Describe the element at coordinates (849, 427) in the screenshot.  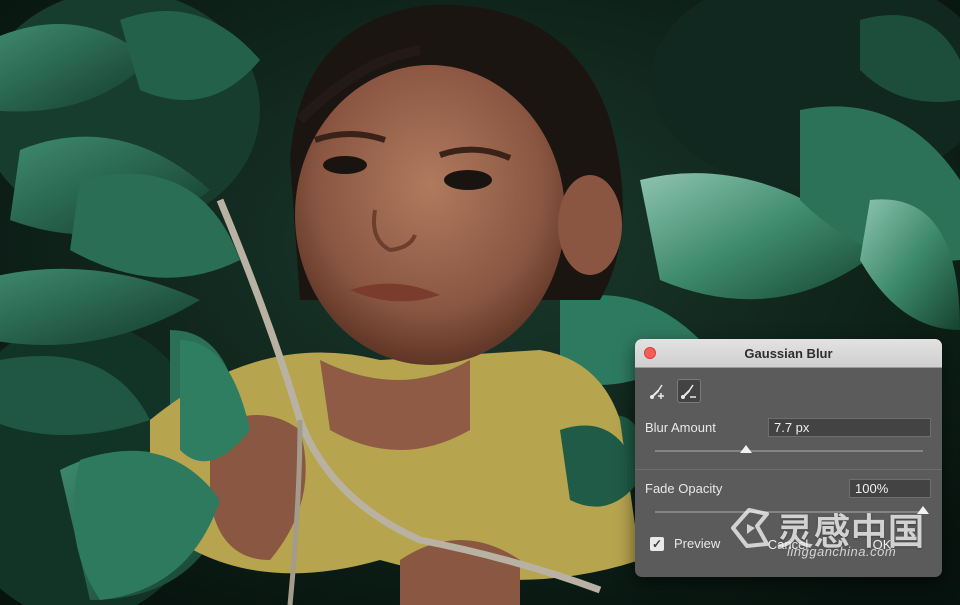
I see `blur-amount-field: 7.7 px` at that location.